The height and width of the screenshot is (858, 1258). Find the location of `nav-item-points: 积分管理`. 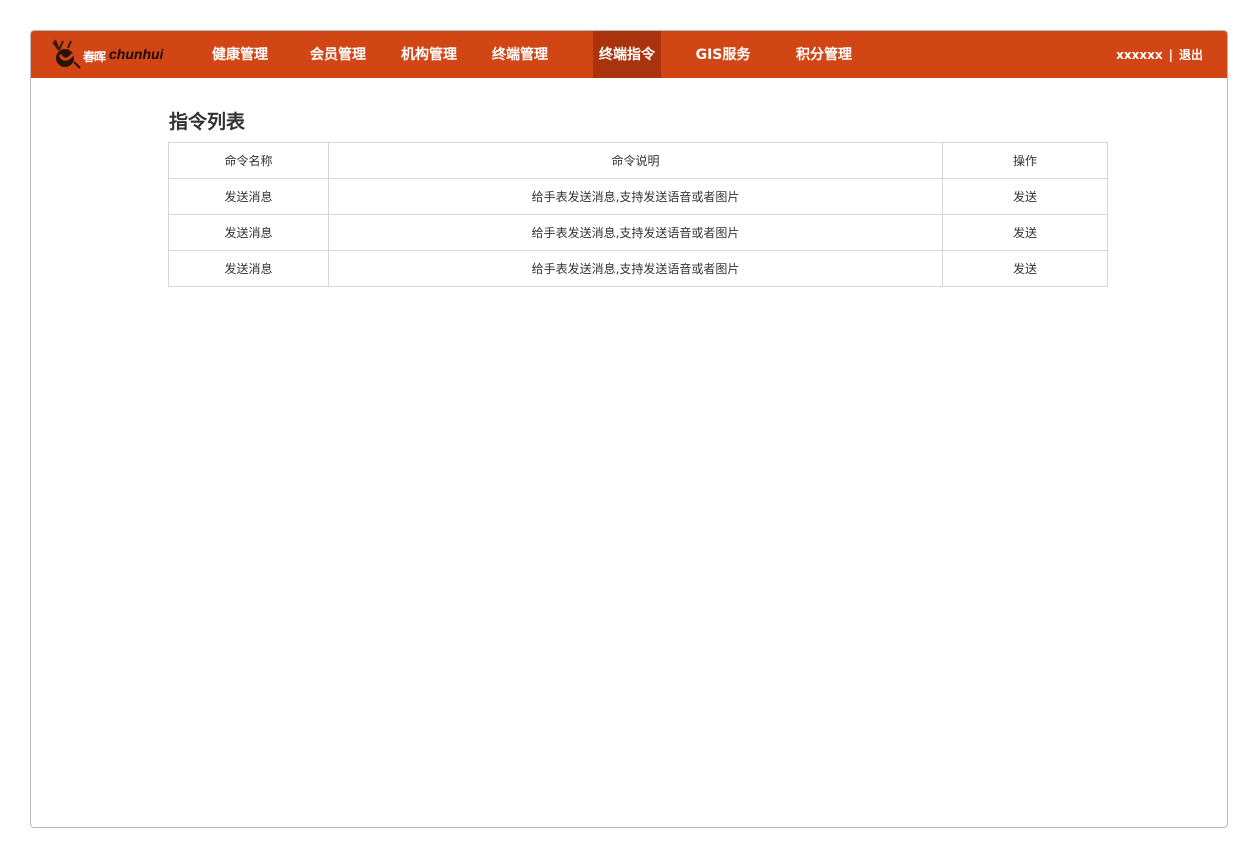

nav-item-points: 积分管理 is located at coordinates (824, 54).